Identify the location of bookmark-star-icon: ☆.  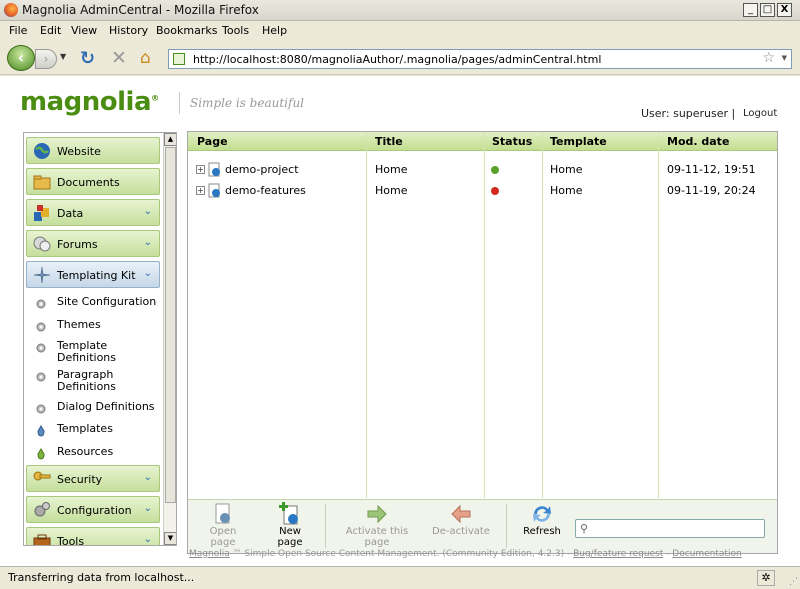
(768, 58).